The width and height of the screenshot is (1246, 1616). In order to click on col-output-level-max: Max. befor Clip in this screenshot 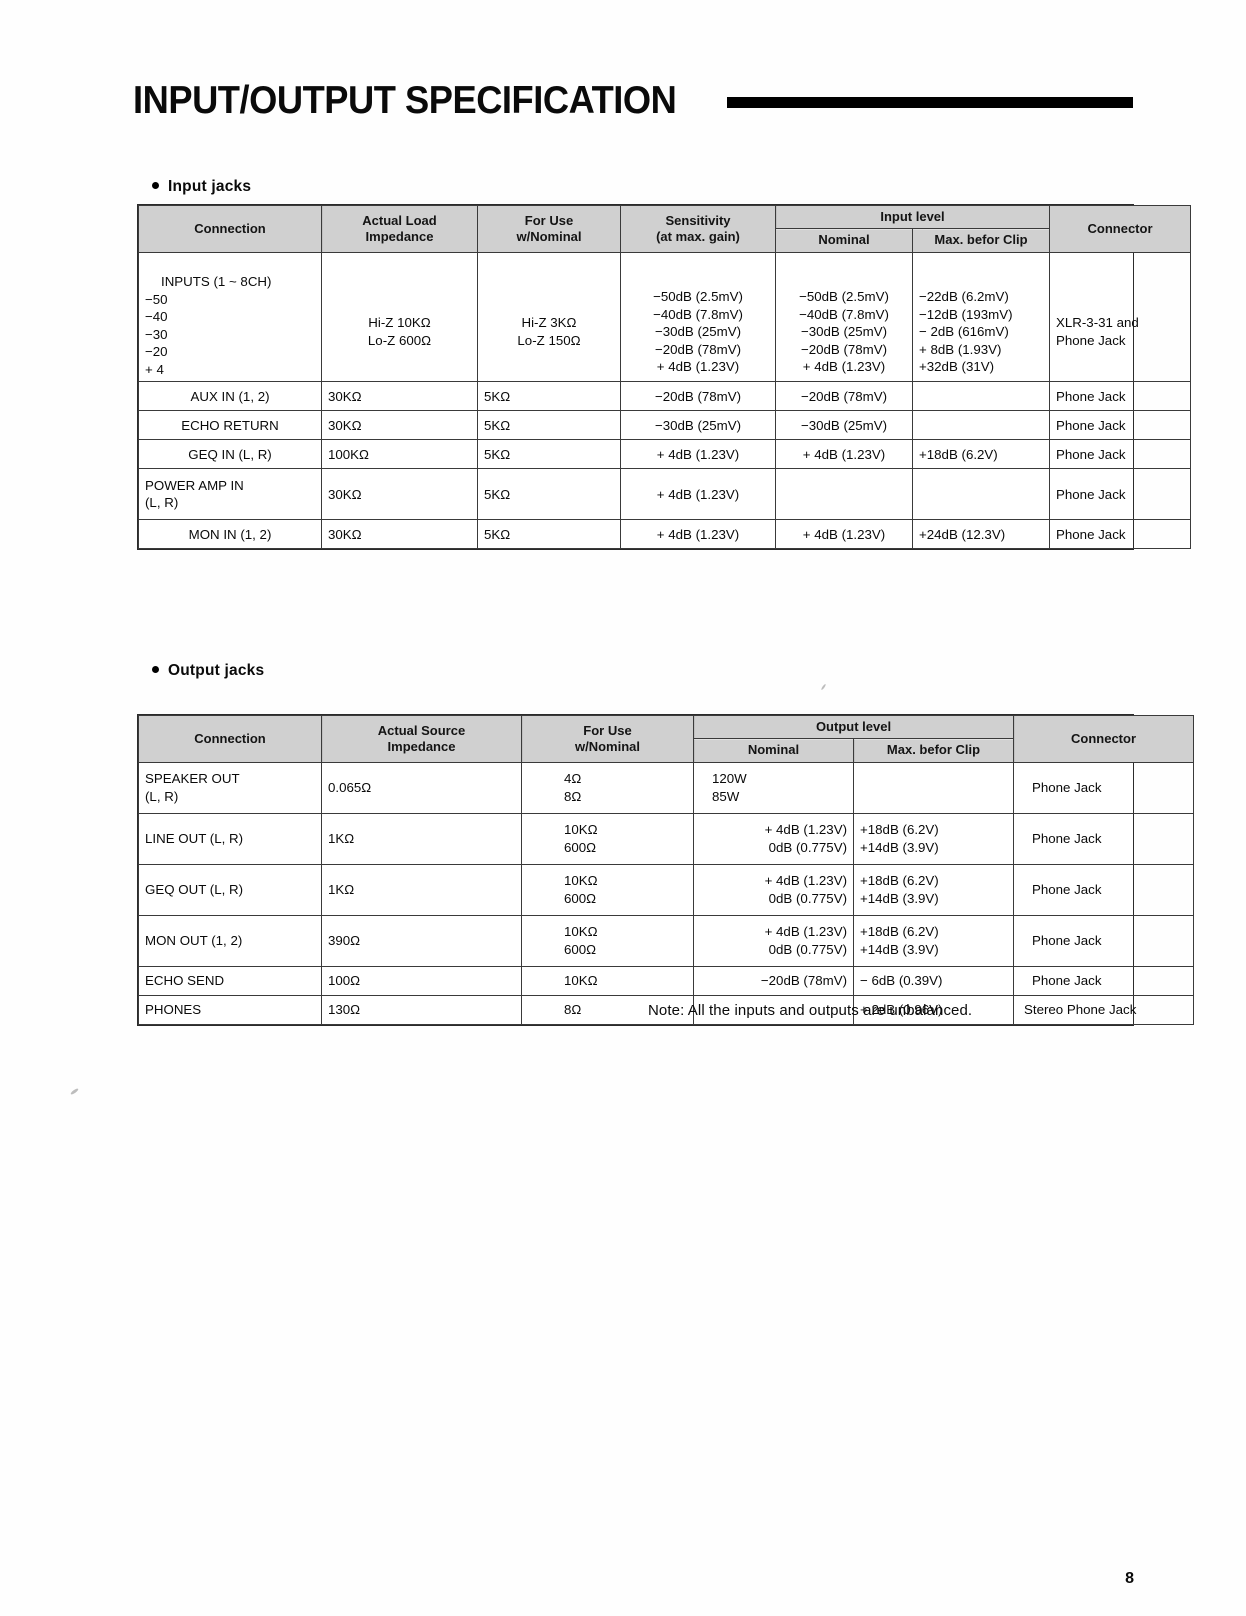, I will do `click(933, 750)`.